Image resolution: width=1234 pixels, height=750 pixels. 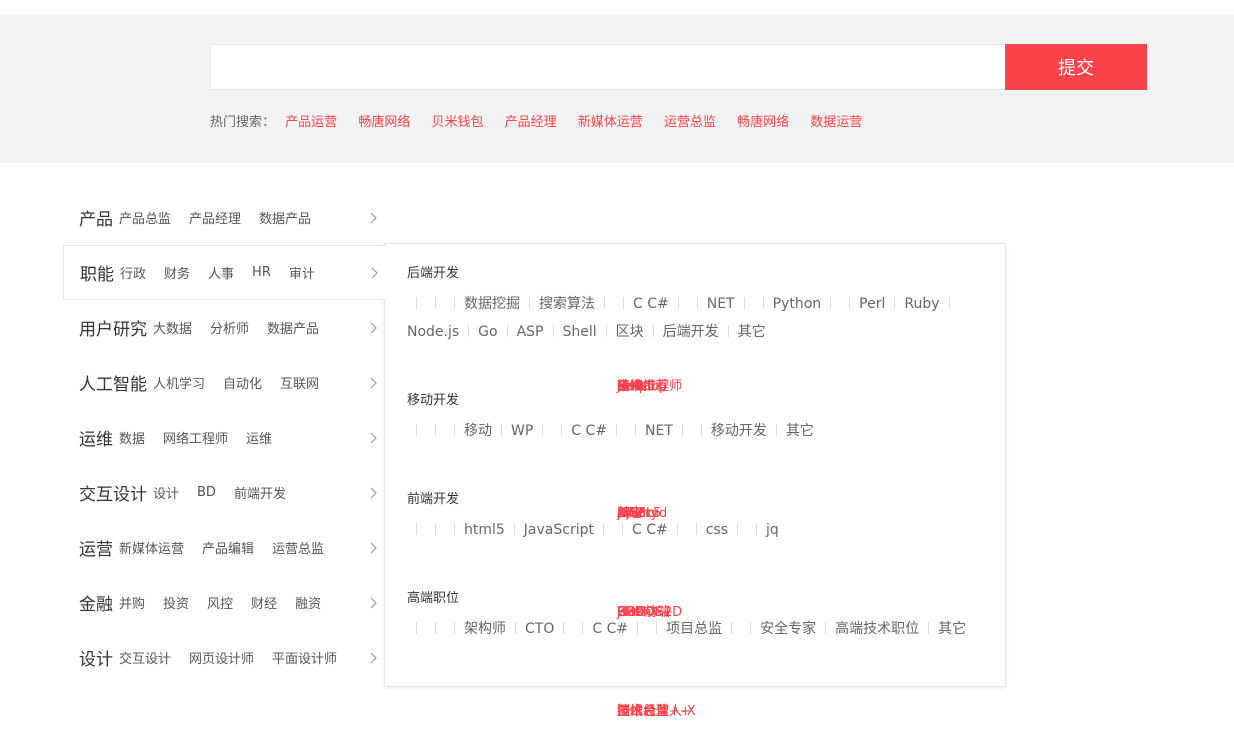 I want to click on job-tag-link: 项目总监, so click(x=694, y=629).